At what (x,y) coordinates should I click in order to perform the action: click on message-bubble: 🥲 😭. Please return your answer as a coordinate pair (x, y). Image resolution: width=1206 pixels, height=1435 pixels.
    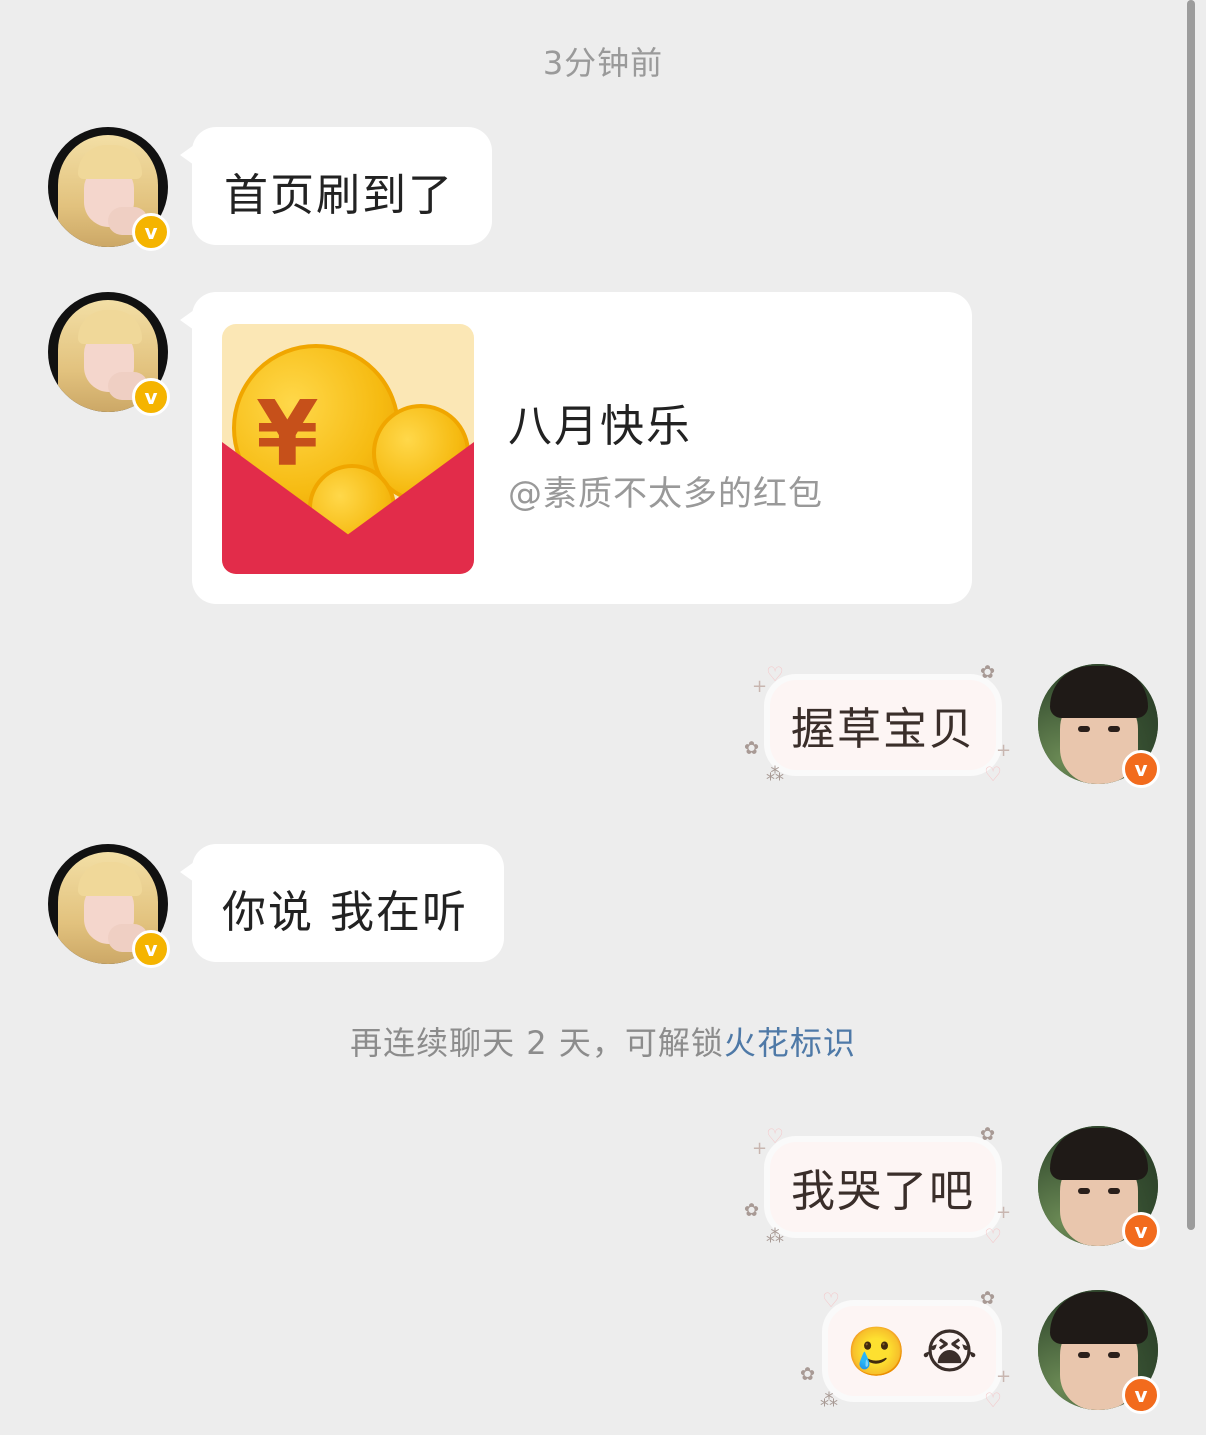
    Looking at the image, I should click on (912, 1351).